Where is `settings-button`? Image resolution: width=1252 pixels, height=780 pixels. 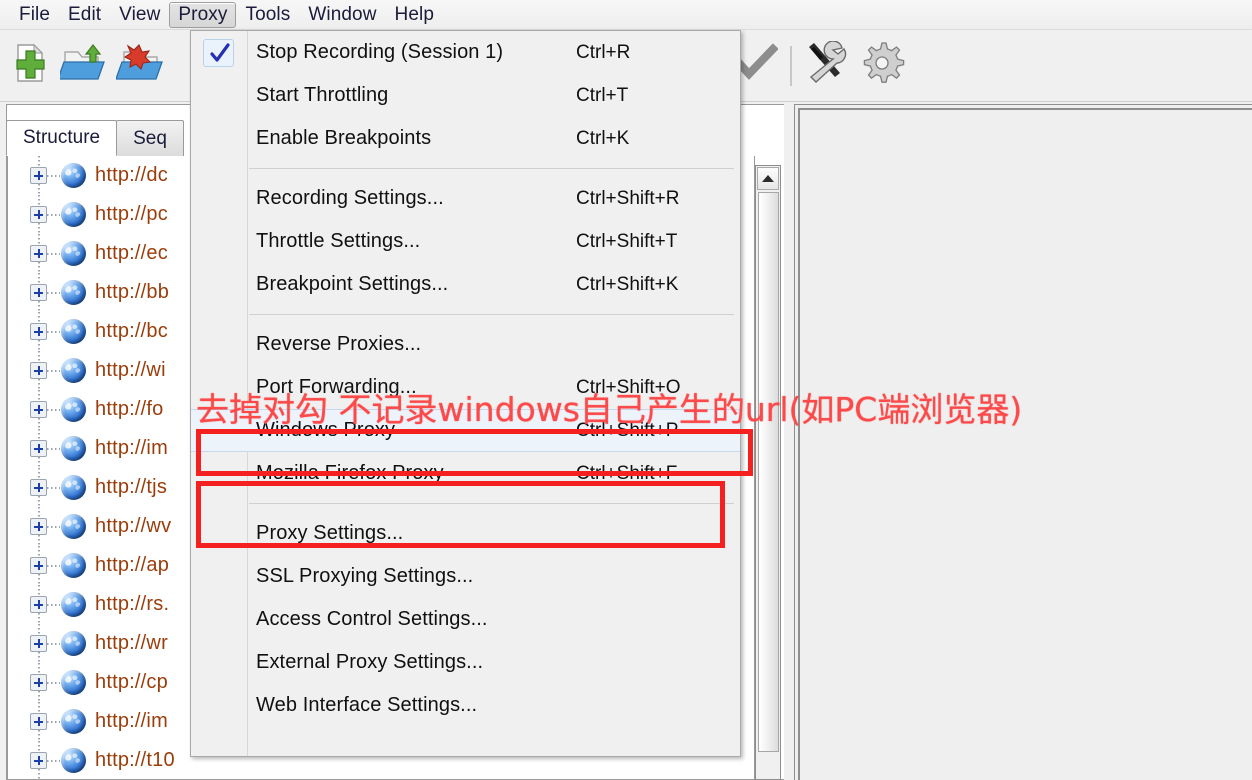
settings-button is located at coordinates (882, 66).